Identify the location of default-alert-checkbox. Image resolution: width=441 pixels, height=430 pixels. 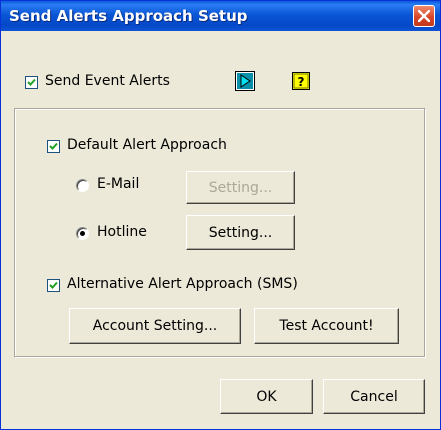
(53, 146).